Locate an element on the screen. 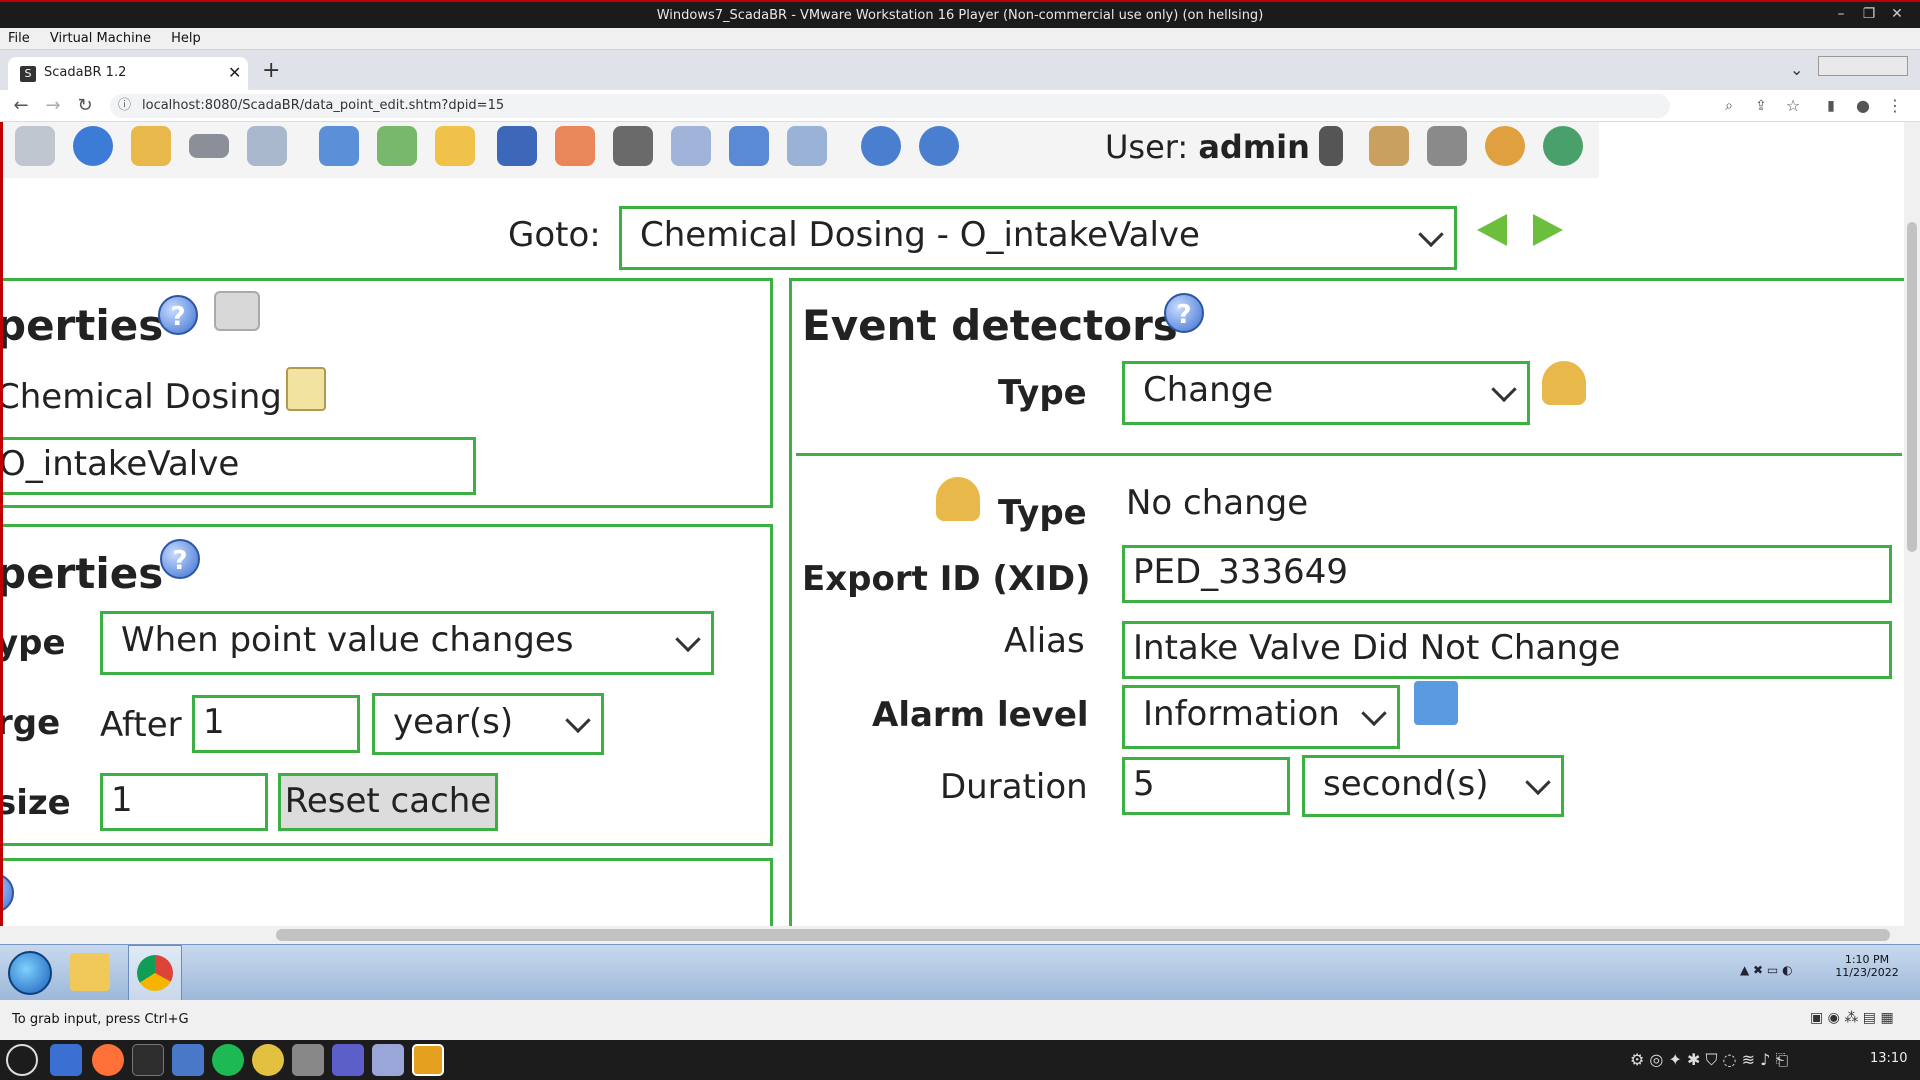 This screenshot has width=1920, height=1080. vertical-scrollbar is located at coordinates (1912, 533).